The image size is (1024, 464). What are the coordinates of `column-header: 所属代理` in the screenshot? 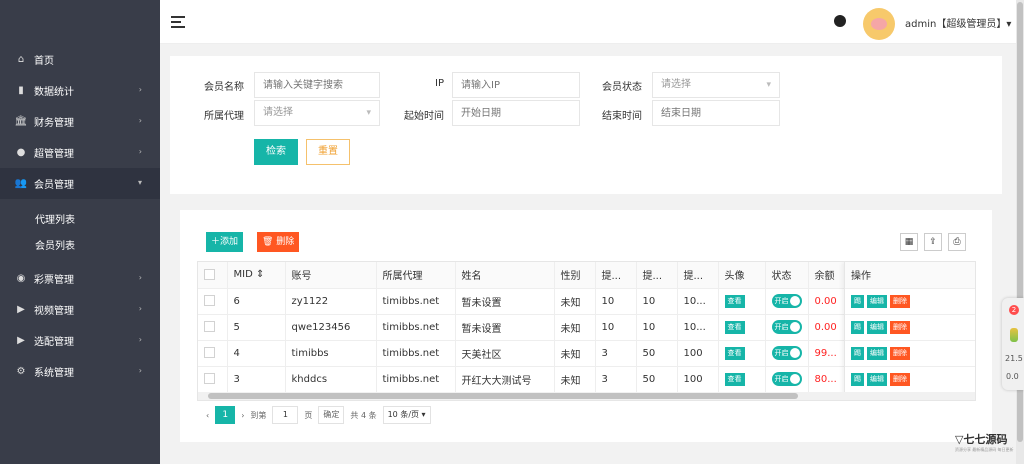 It's located at (416, 275).